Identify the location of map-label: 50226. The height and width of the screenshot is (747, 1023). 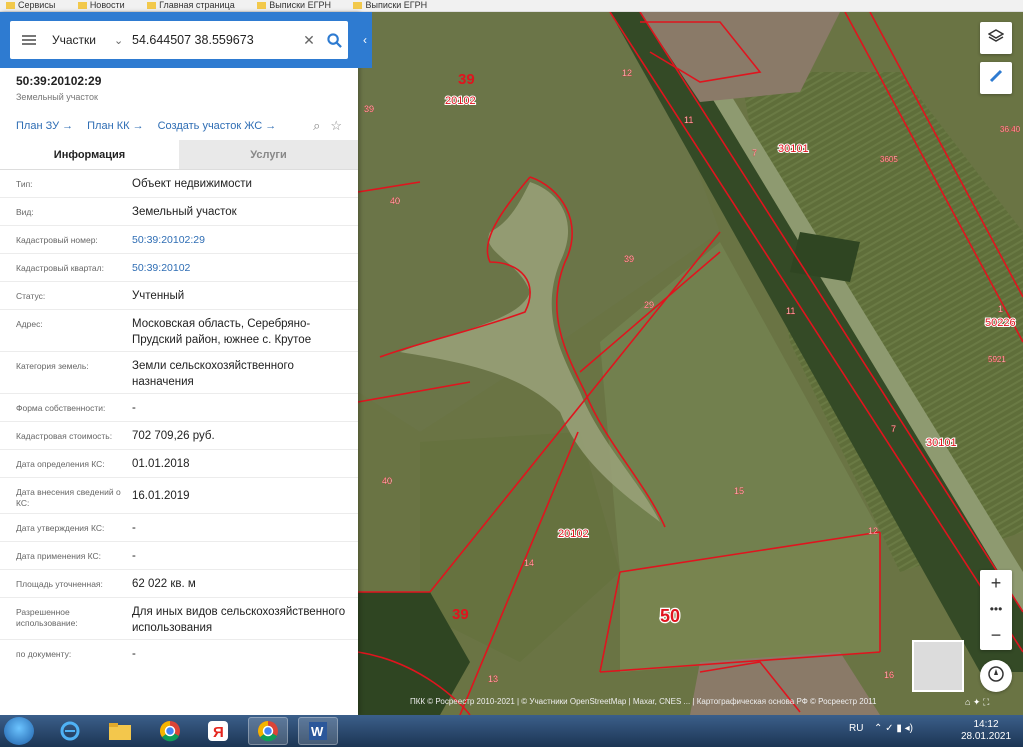
(1000, 323).